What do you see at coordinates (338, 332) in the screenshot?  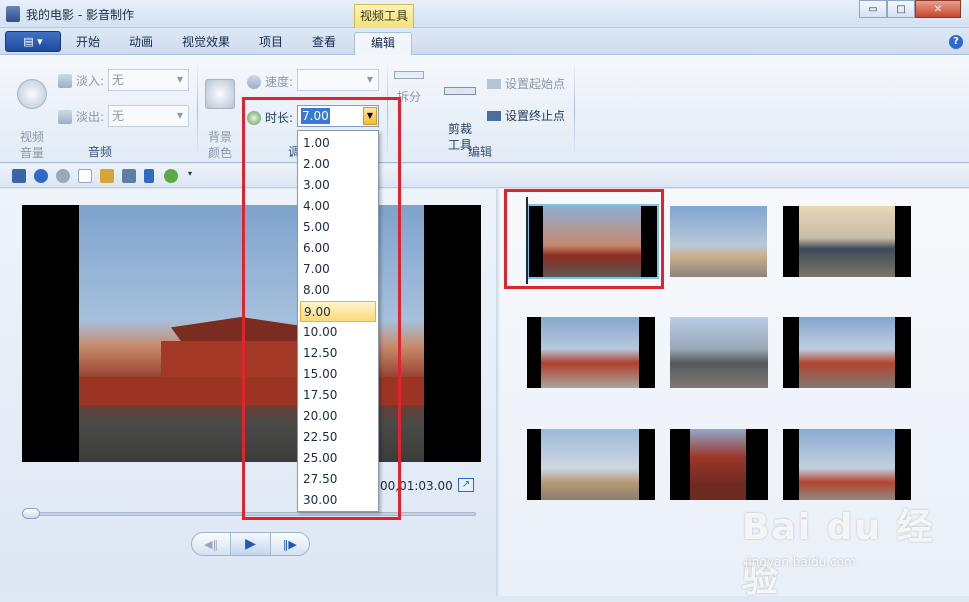 I see `duration-option: 10.00` at bounding box center [338, 332].